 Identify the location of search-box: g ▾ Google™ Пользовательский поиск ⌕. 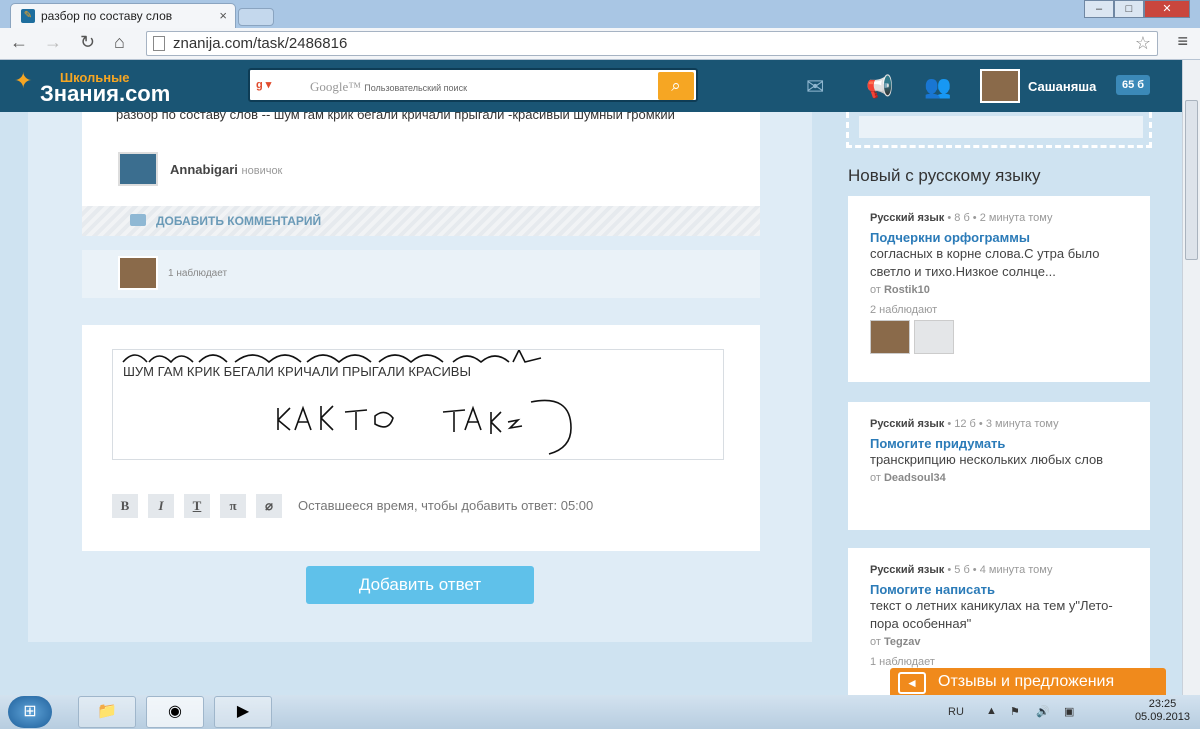
(473, 85).